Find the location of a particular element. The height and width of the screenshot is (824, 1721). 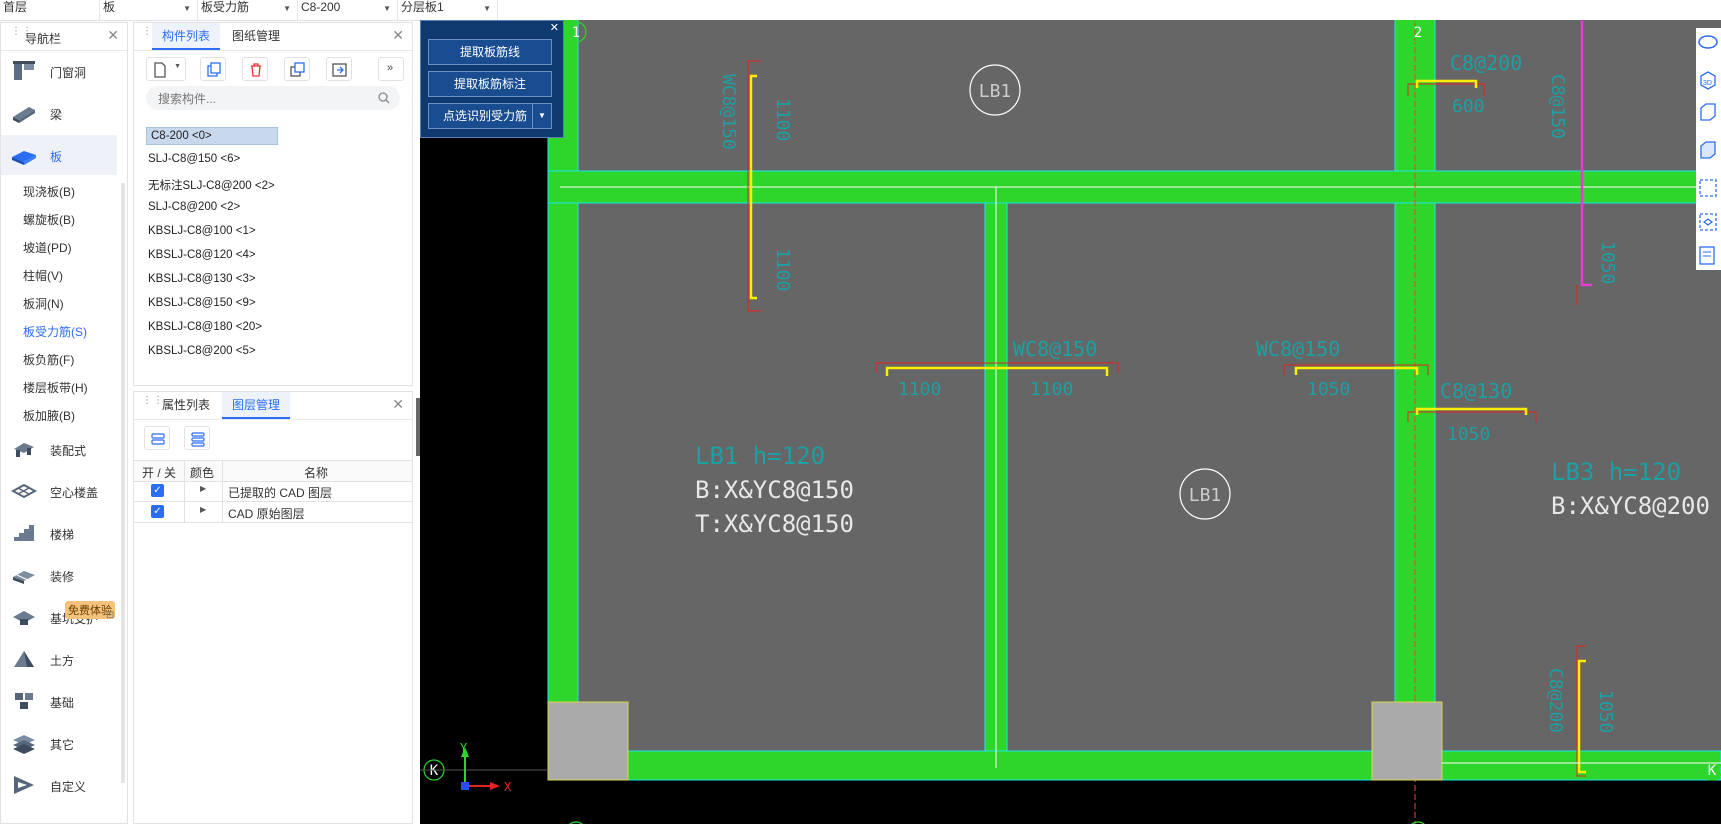

nav-item-earthwork: 土方 is located at coordinates (59, 659).